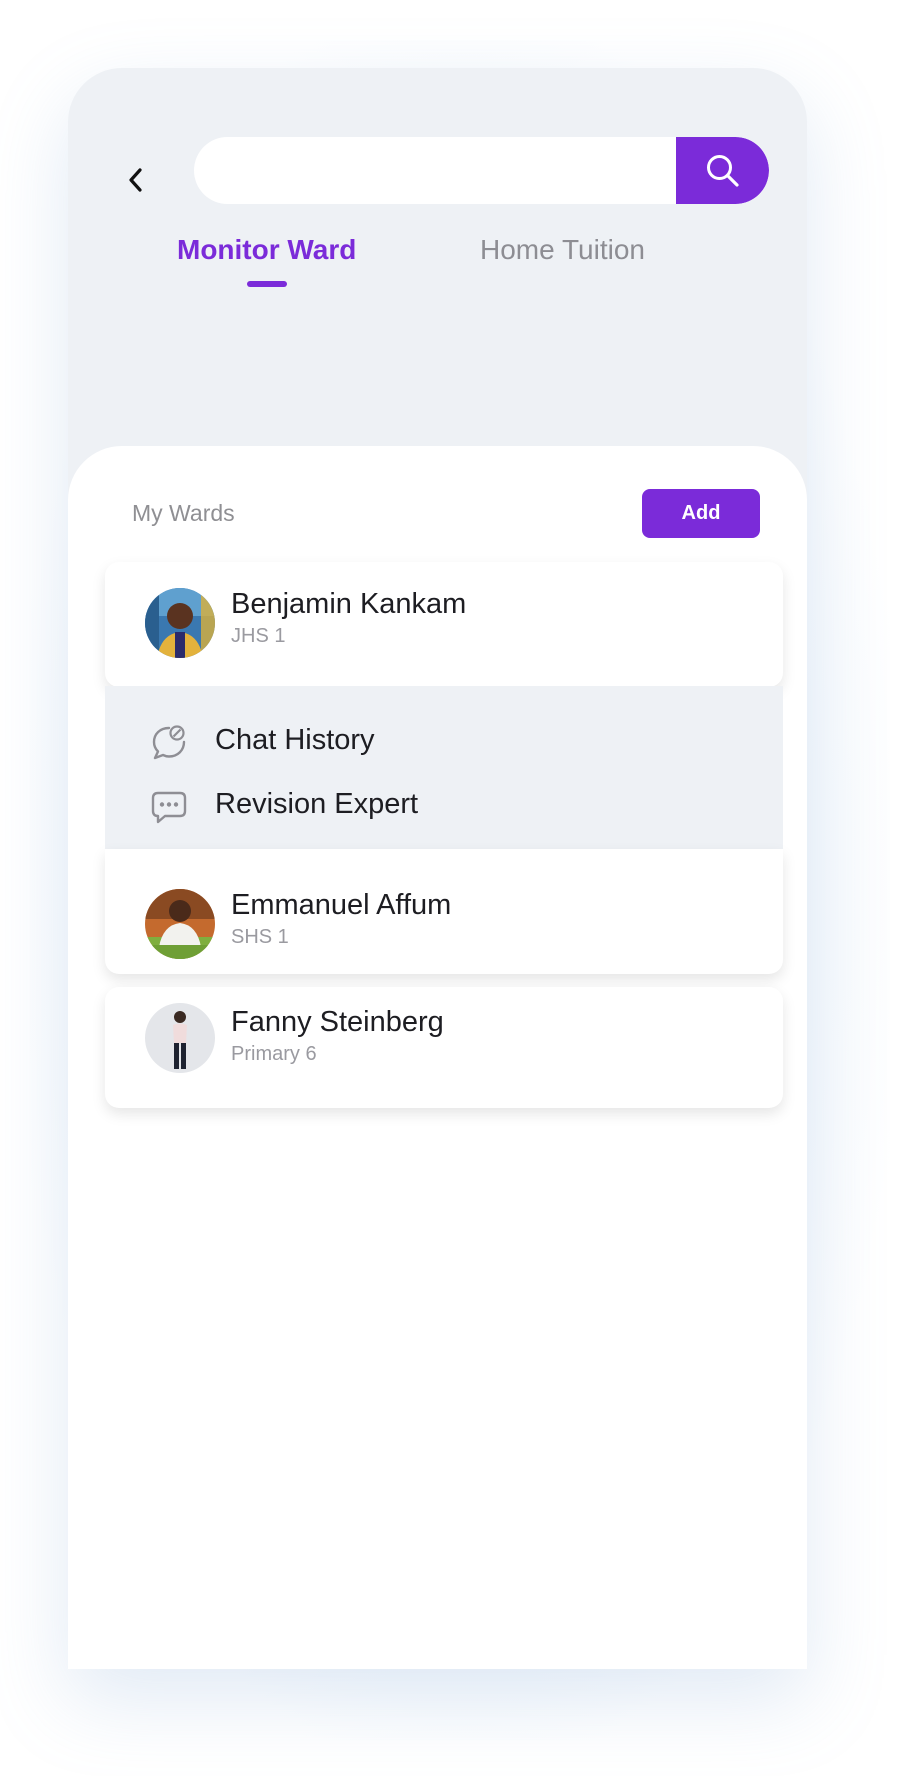 This screenshot has height=1776, width=915. Describe the element at coordinates (337, 1022) in the screenshot. I see `ward-name: Fanny Steinberg` at that location.